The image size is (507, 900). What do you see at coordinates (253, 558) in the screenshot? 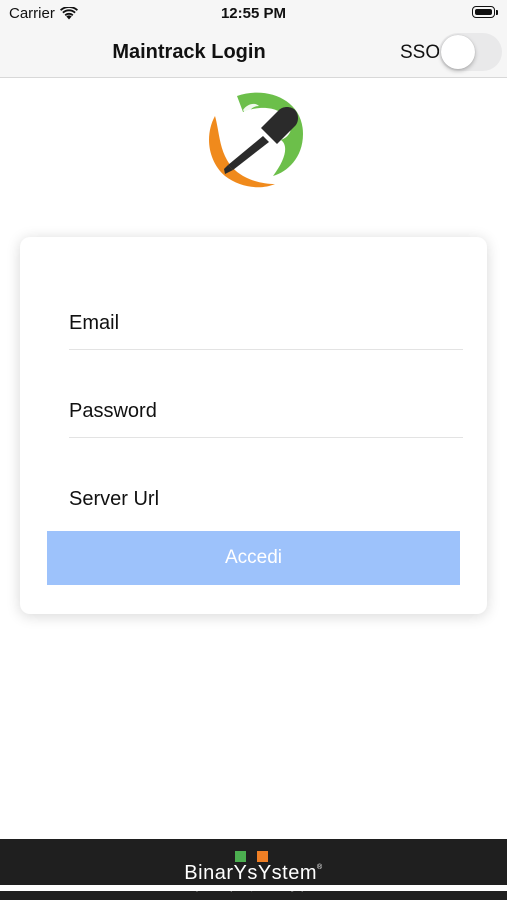
I see `login-button: Accedi` at bounding box center [253, 558].